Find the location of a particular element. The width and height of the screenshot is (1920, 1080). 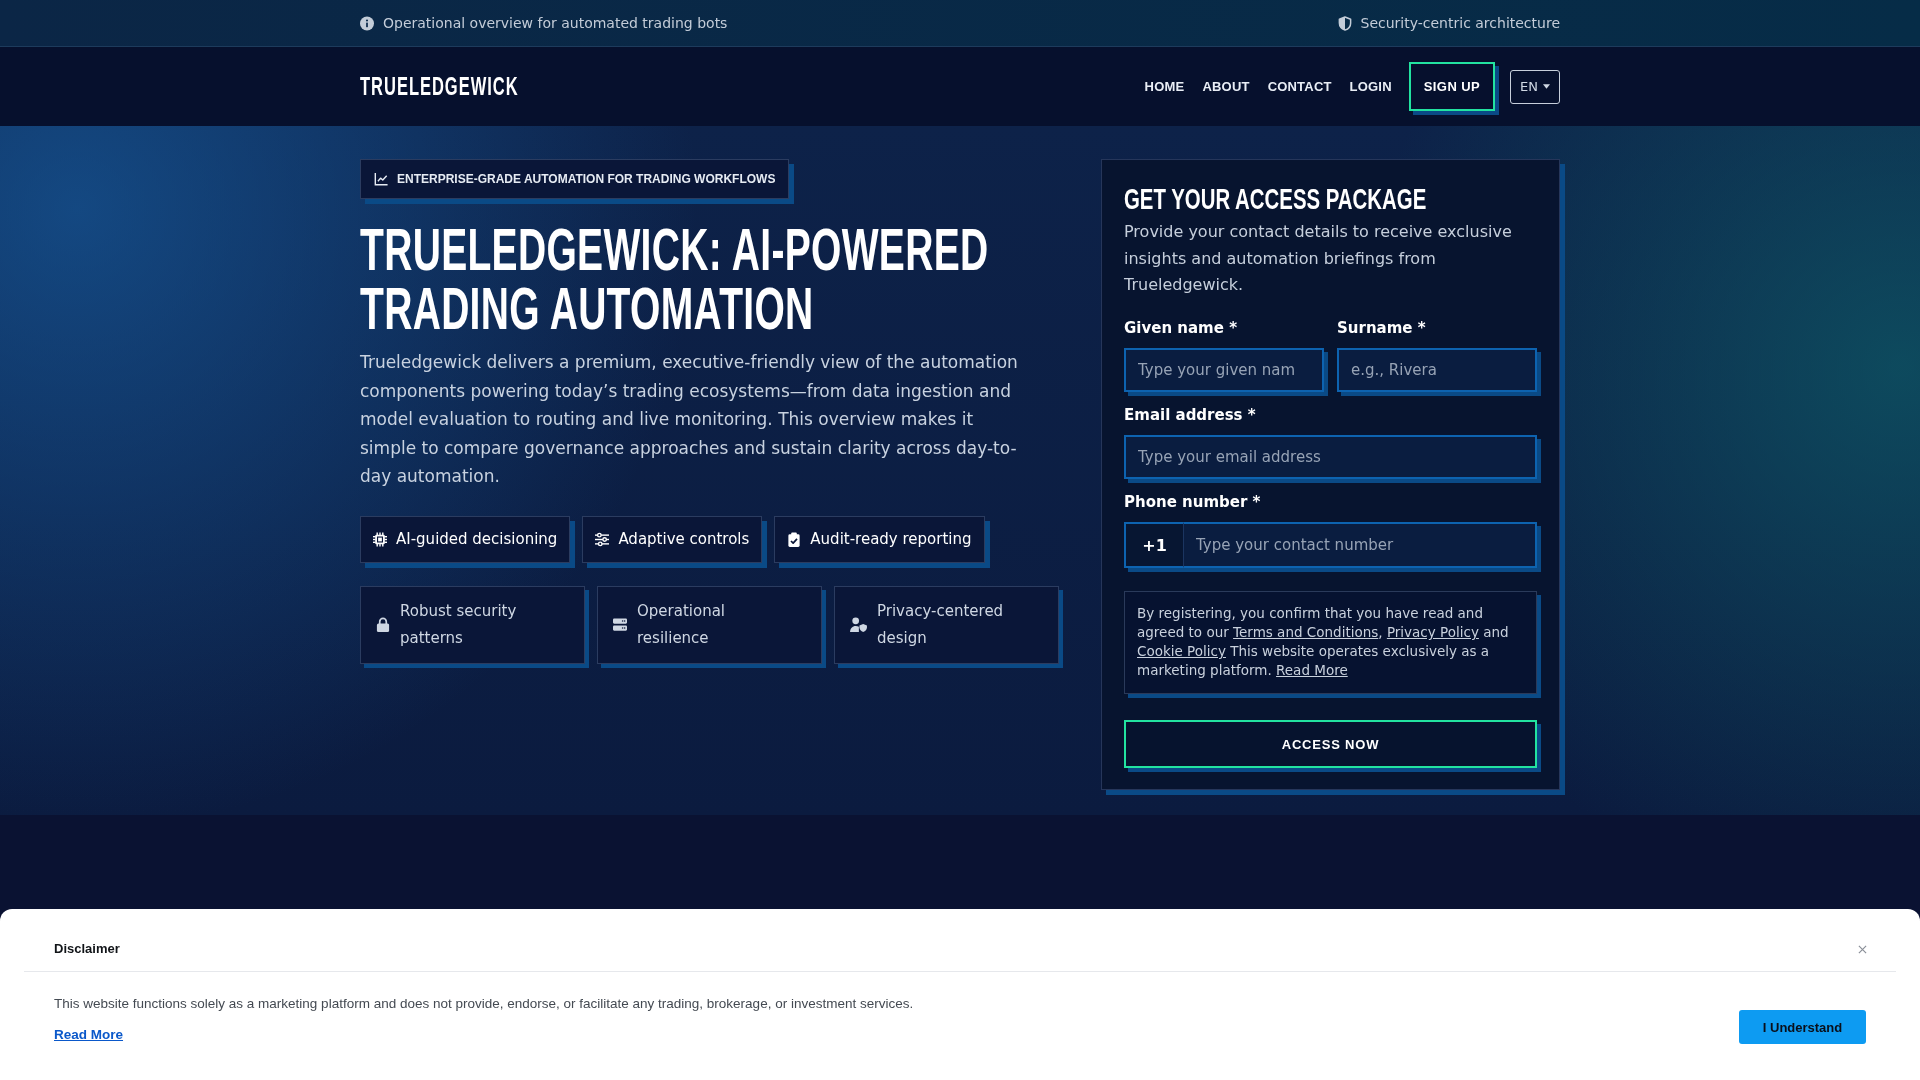

info-icon is located at coordinates (367, 23).